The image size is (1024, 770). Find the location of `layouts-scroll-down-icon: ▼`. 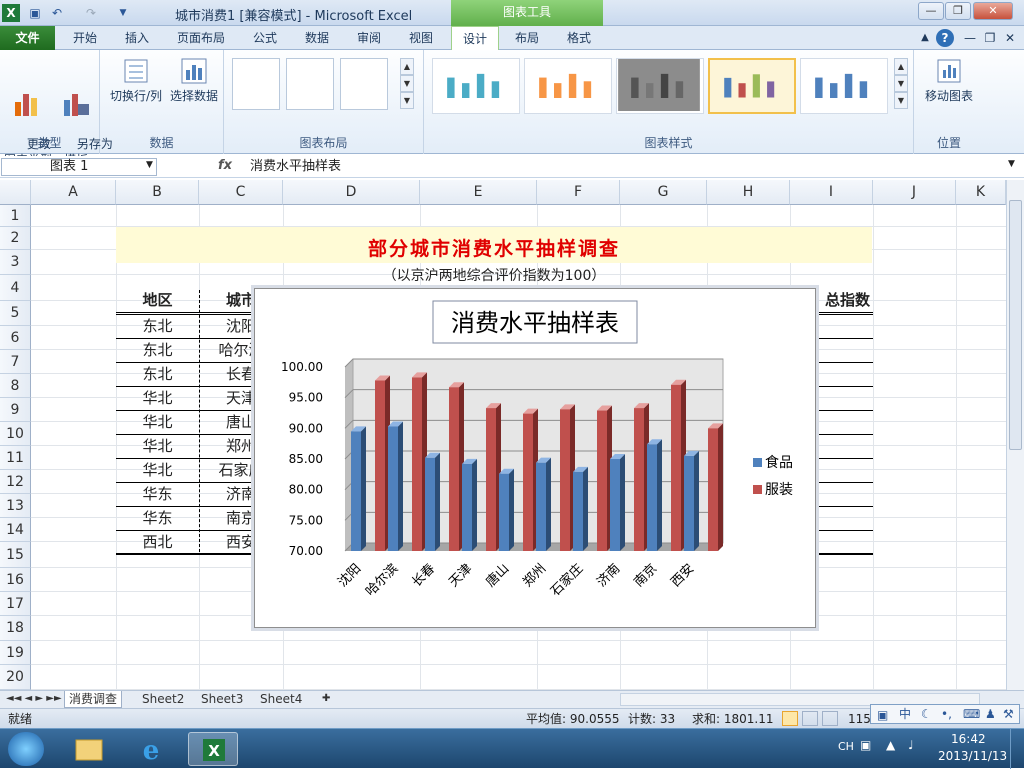

layouts-scroll-down-icon: ▼ is located at coordinates (407, 83).